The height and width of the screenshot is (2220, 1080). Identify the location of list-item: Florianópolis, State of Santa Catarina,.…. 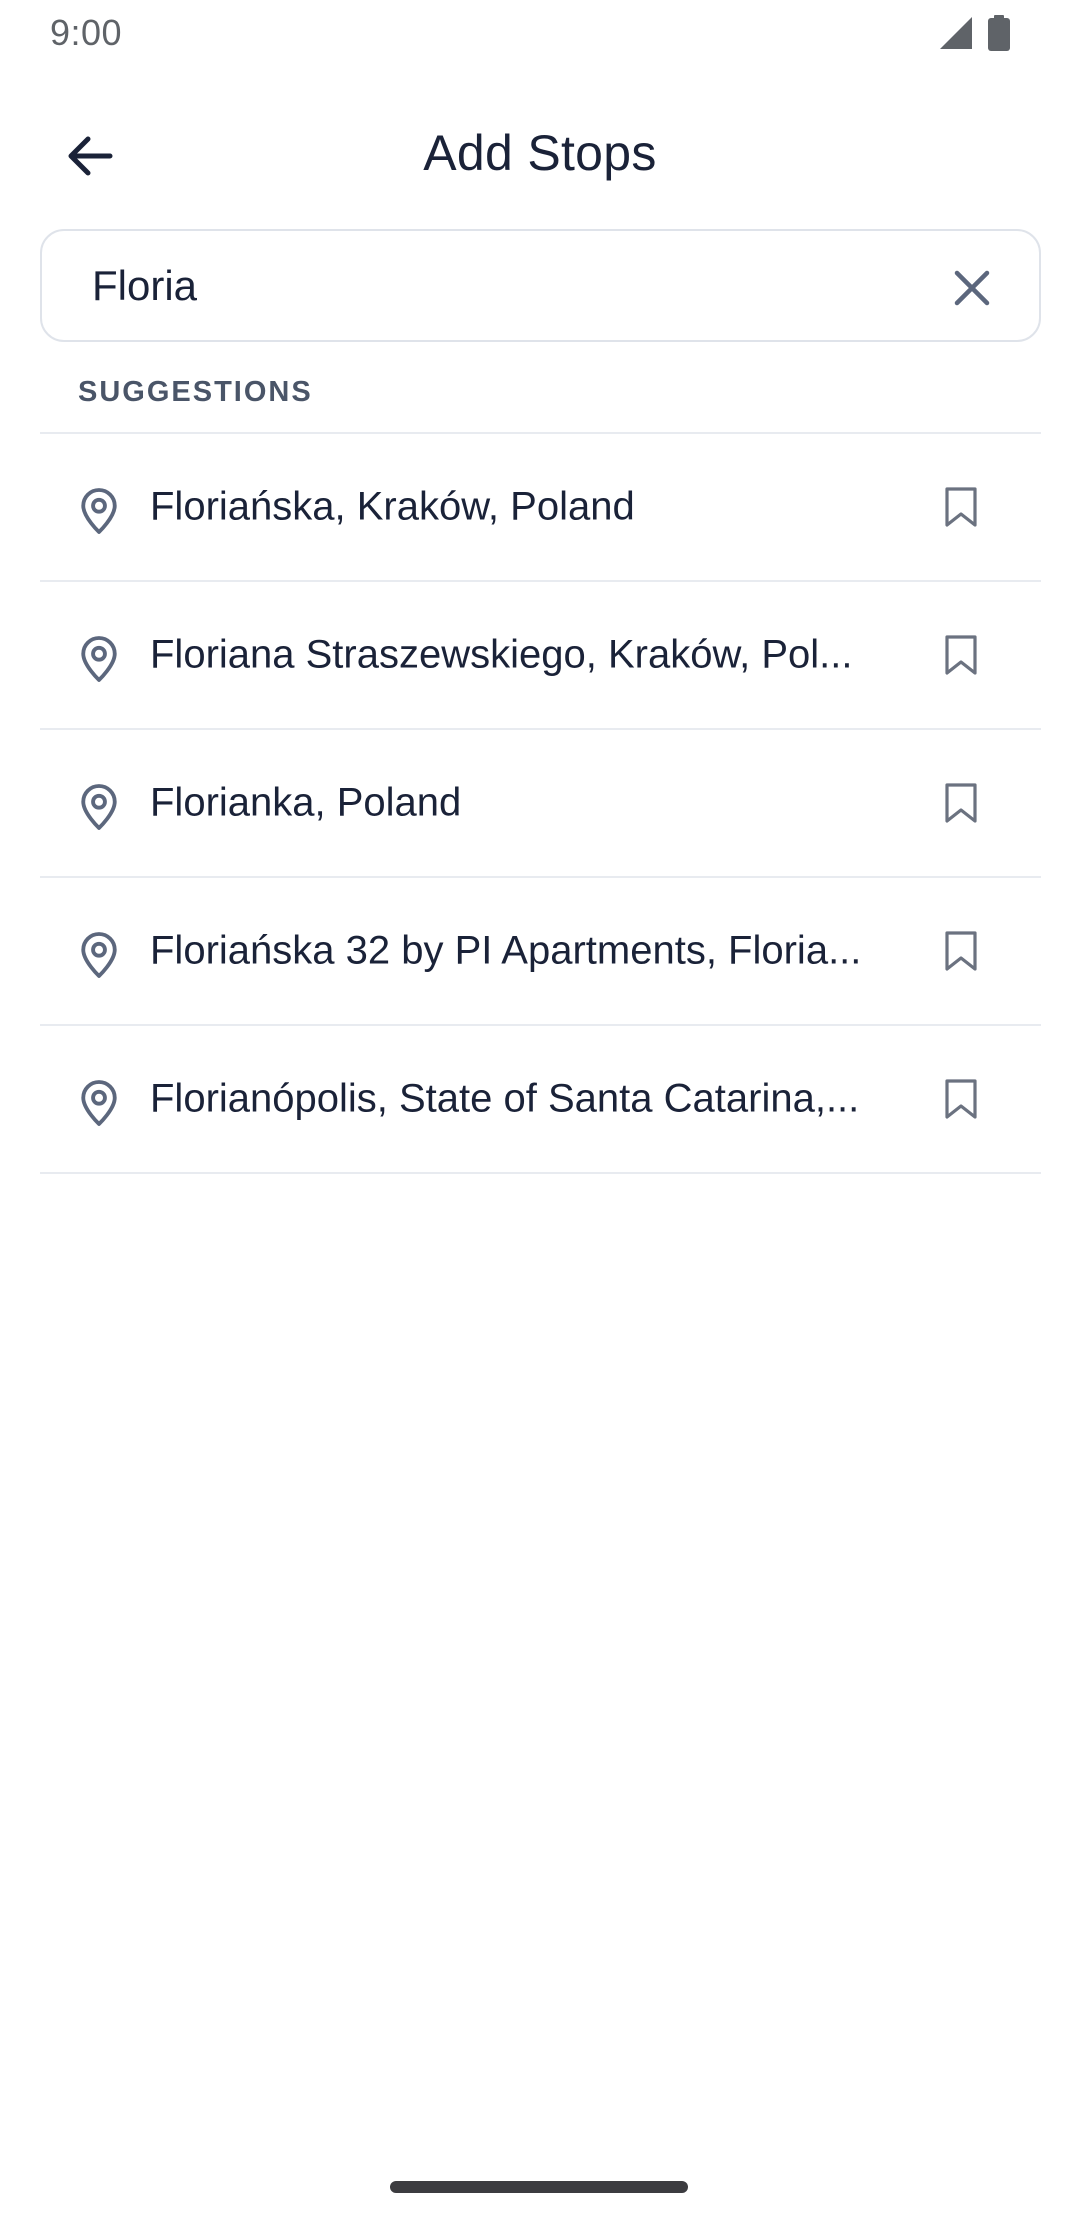
(540, 1100).